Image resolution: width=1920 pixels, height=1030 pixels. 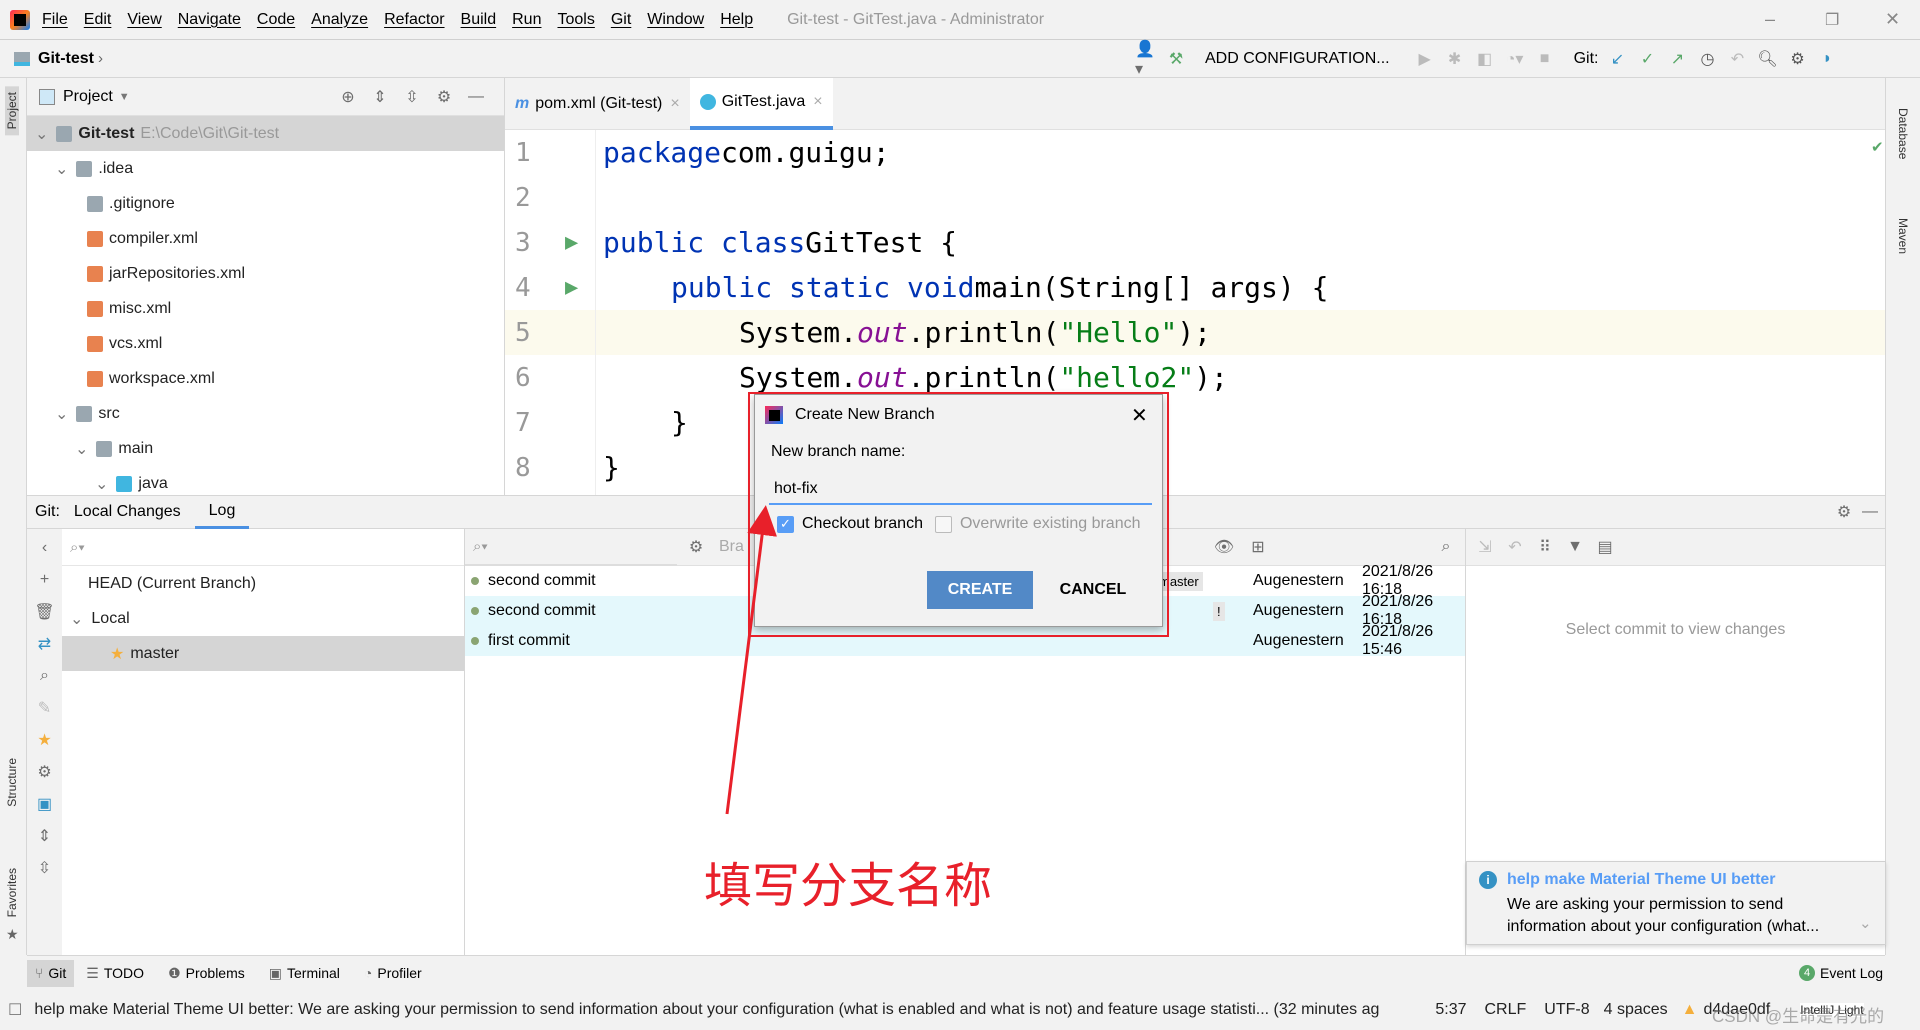 I want to click on edit-icon: ✎, so click(x=45, y=708).